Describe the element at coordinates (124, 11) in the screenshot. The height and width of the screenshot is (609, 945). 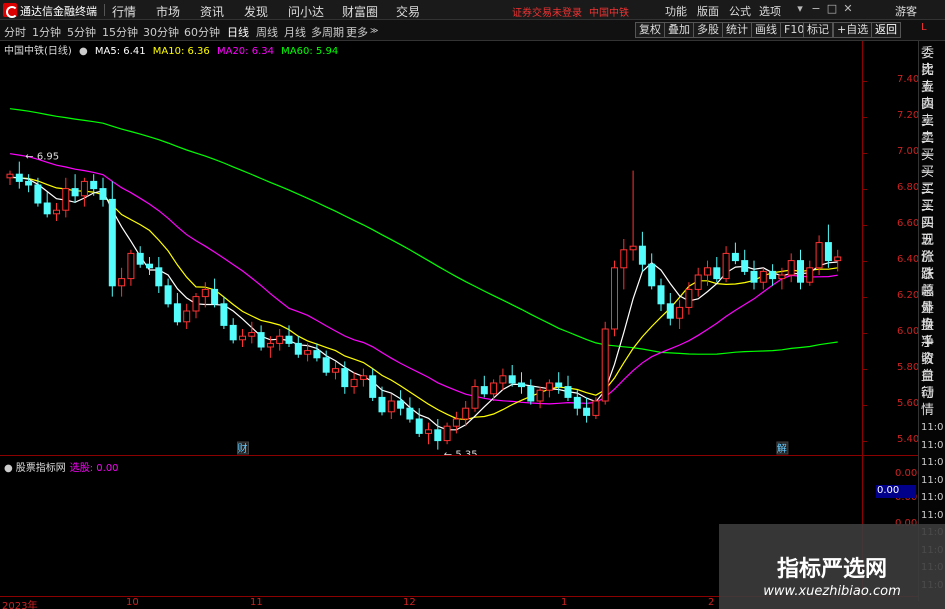
I see `menu-item-market-quotes: 行情` at that location.